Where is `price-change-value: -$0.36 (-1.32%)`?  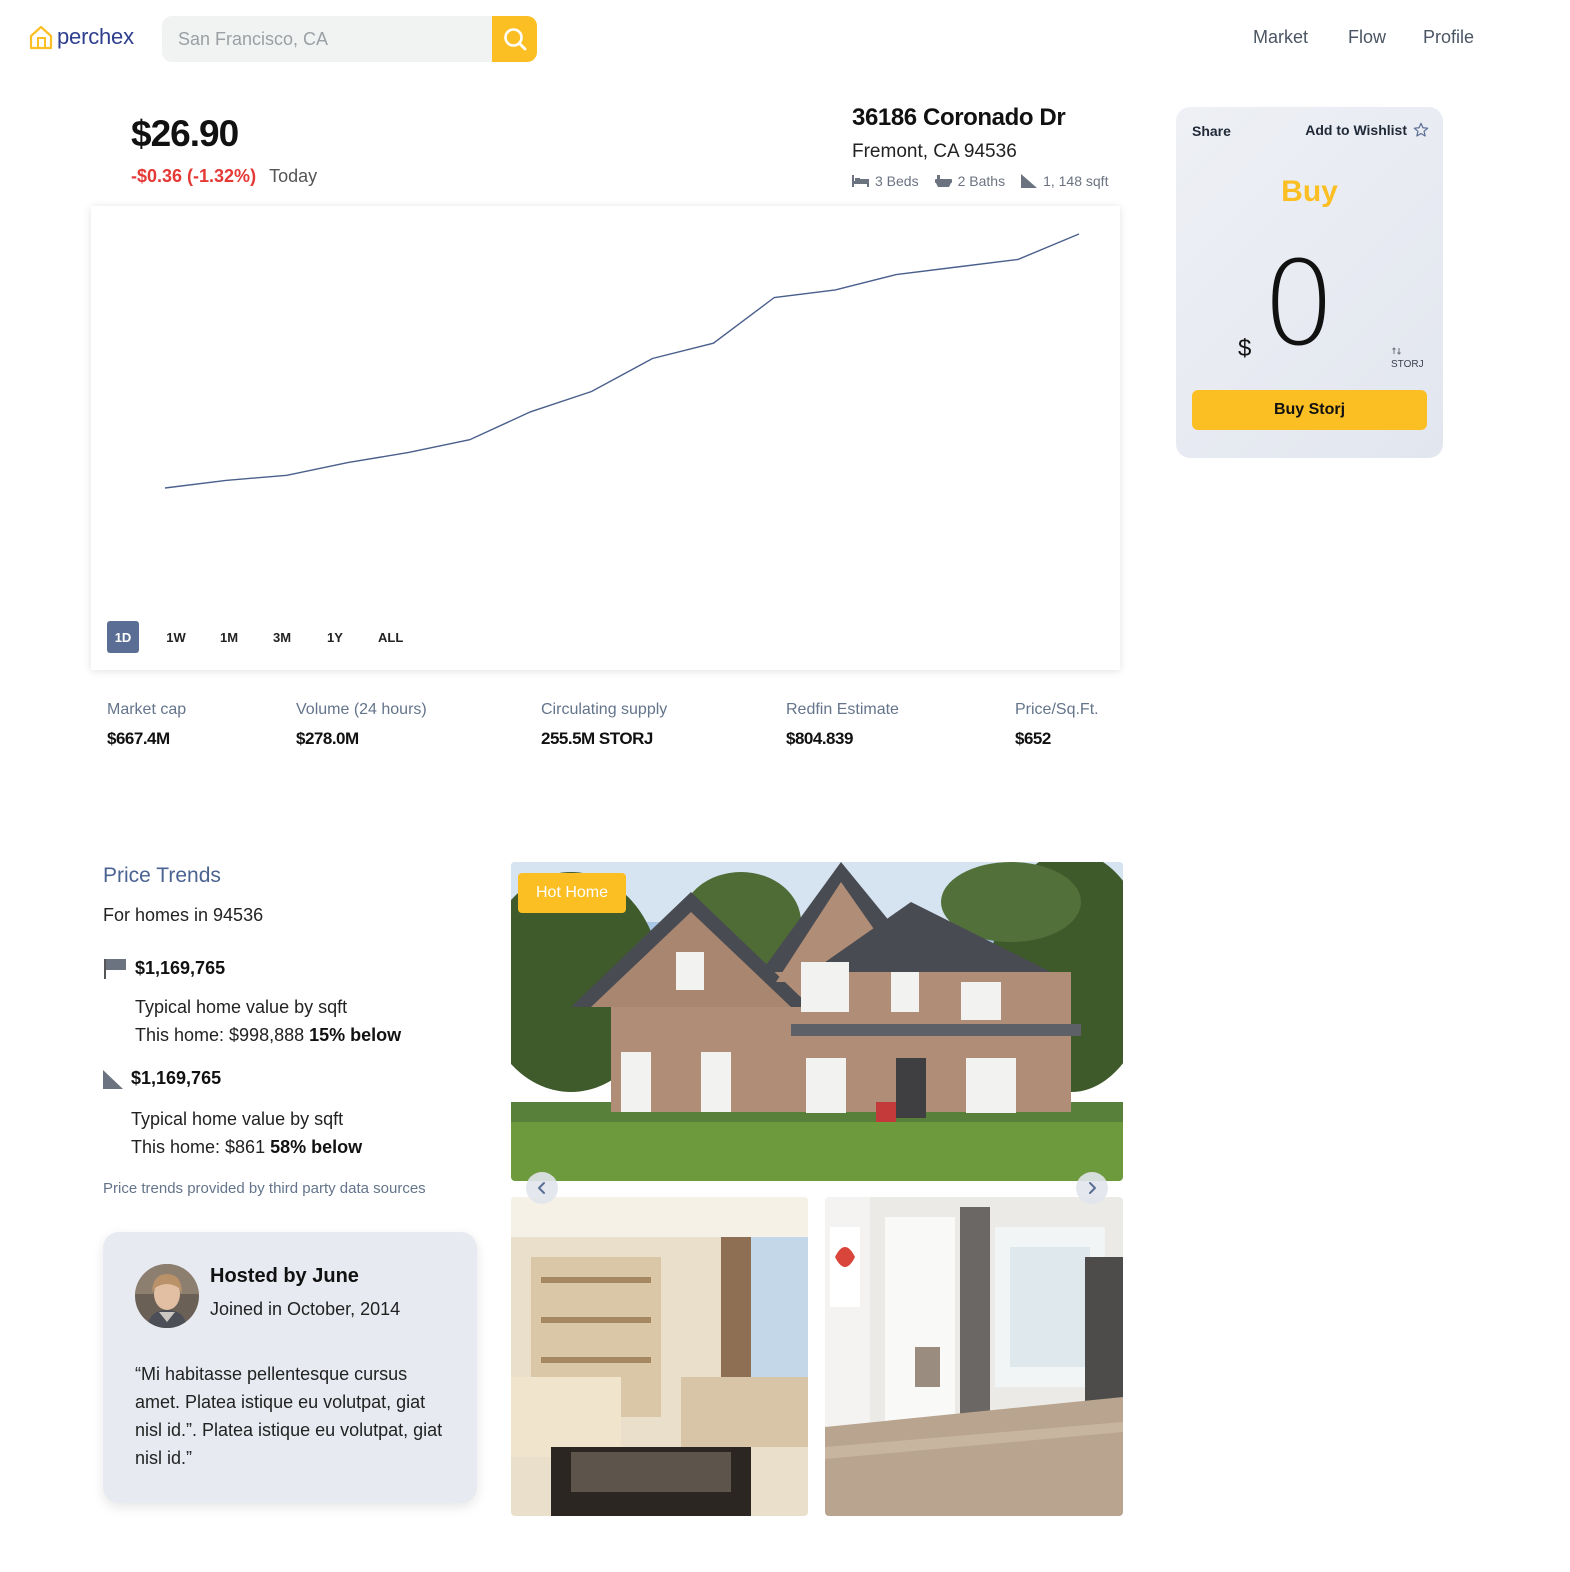 price-change-value: -$0.36 (-1.32%) is located at coordinates (194, 176).